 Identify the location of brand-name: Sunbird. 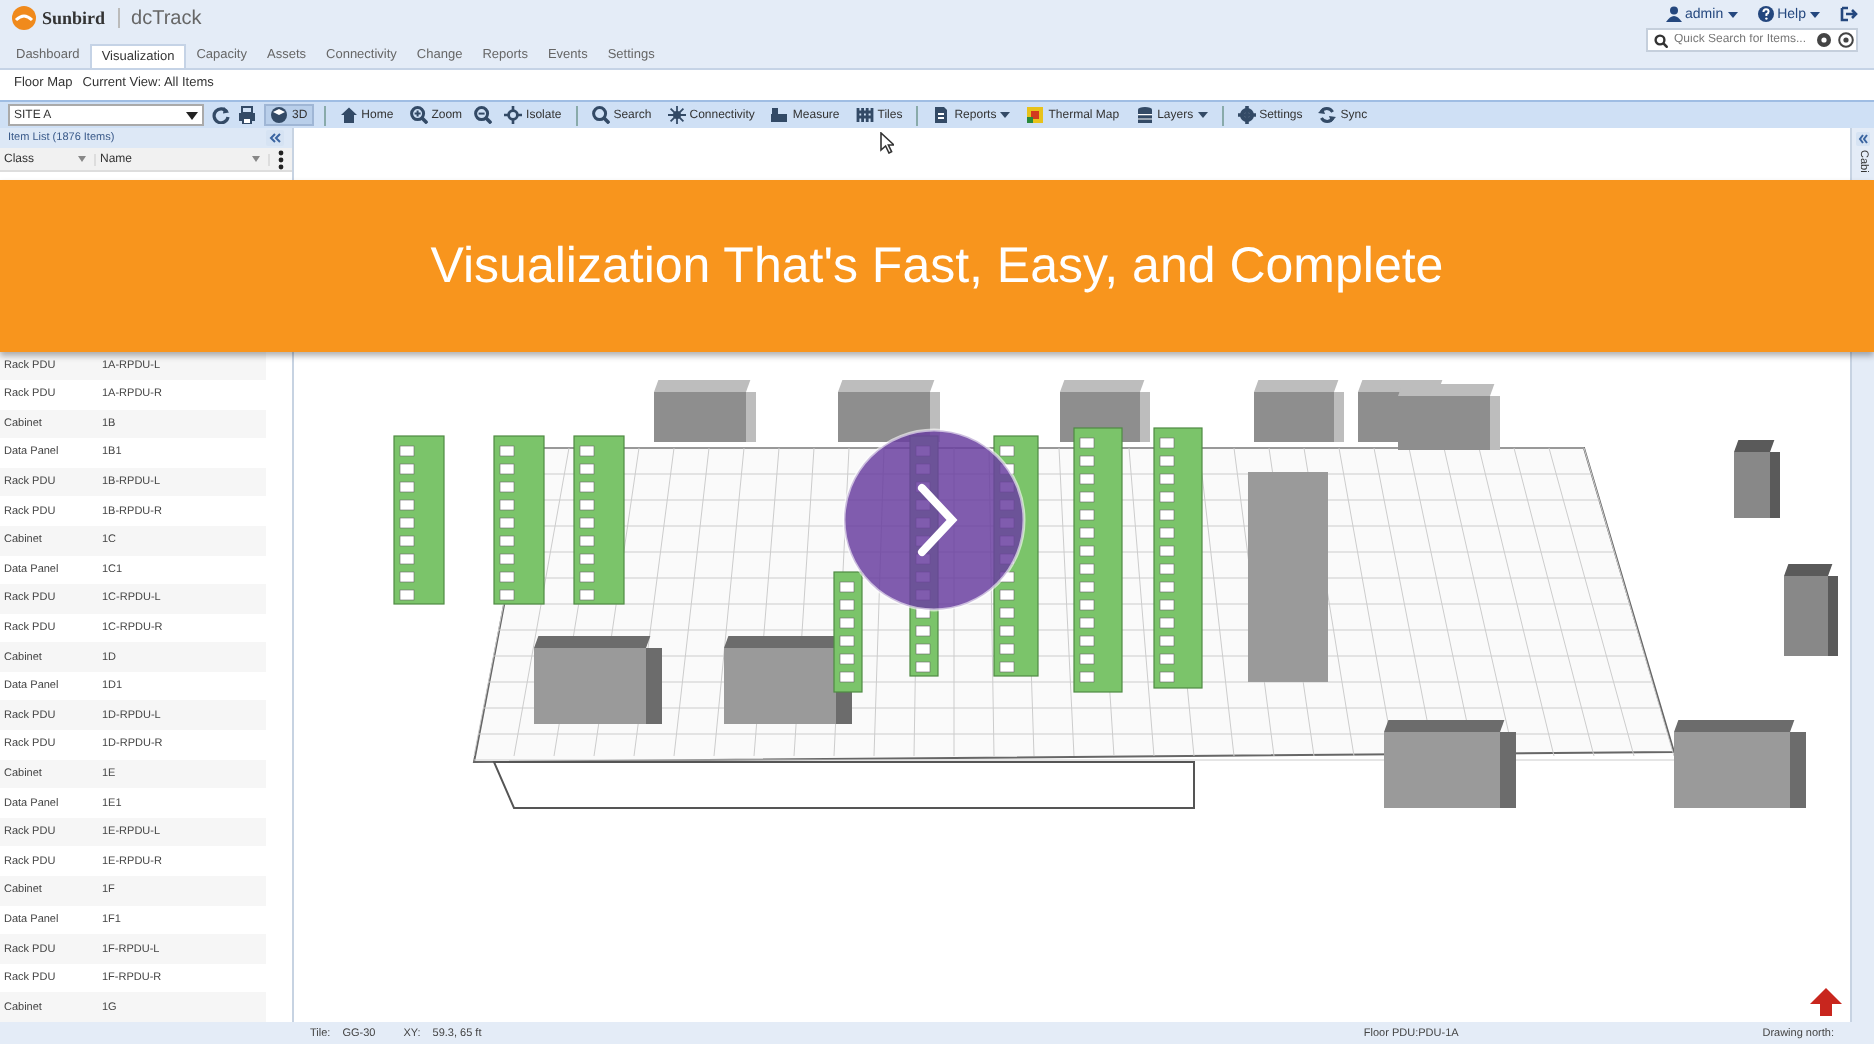
(81, 18).